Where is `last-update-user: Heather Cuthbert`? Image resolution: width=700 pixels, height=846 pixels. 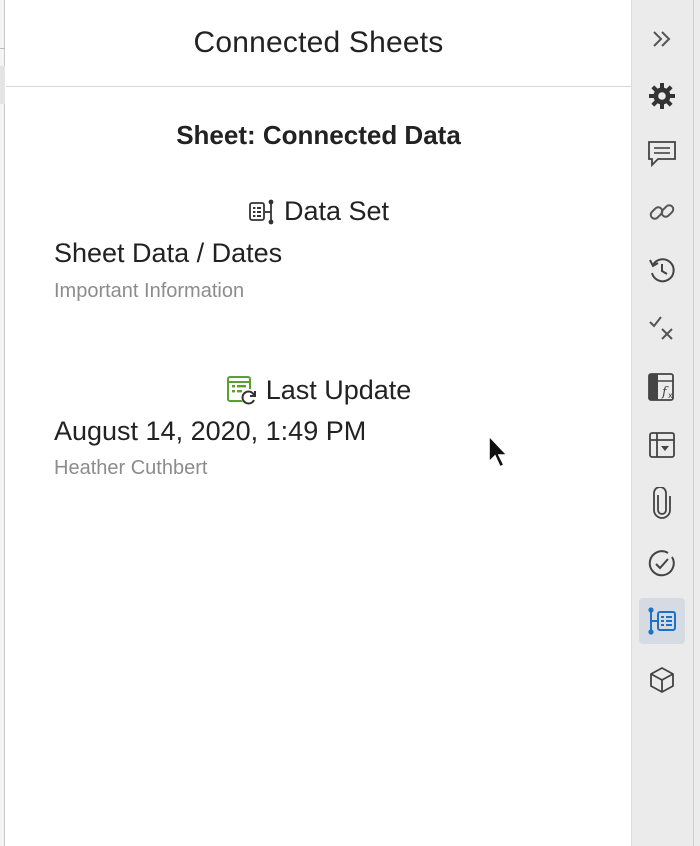 last-update-user: Heather Cuthbert is located at coordinates (131, 468).